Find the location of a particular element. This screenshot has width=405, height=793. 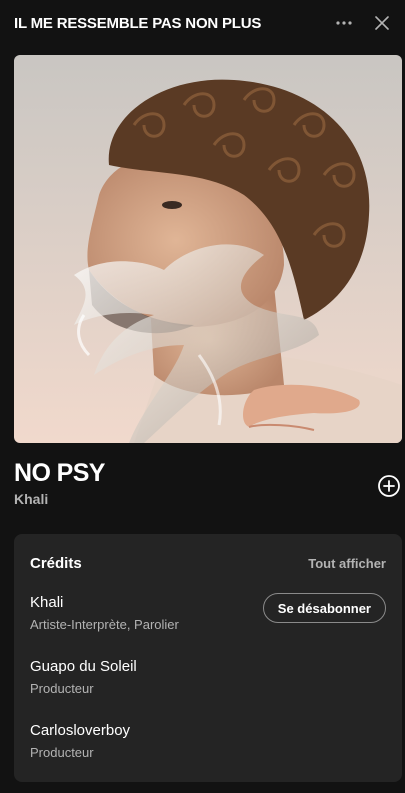

close-button is located at coordinates (382, 23).